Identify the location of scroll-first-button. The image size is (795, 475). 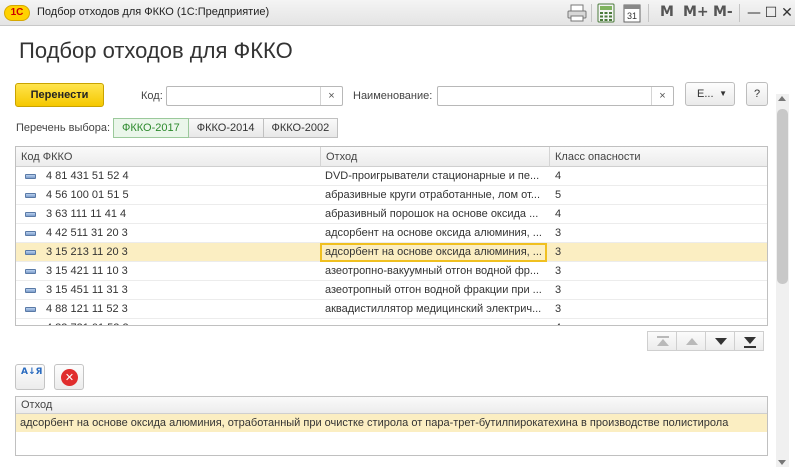
(662, 341).